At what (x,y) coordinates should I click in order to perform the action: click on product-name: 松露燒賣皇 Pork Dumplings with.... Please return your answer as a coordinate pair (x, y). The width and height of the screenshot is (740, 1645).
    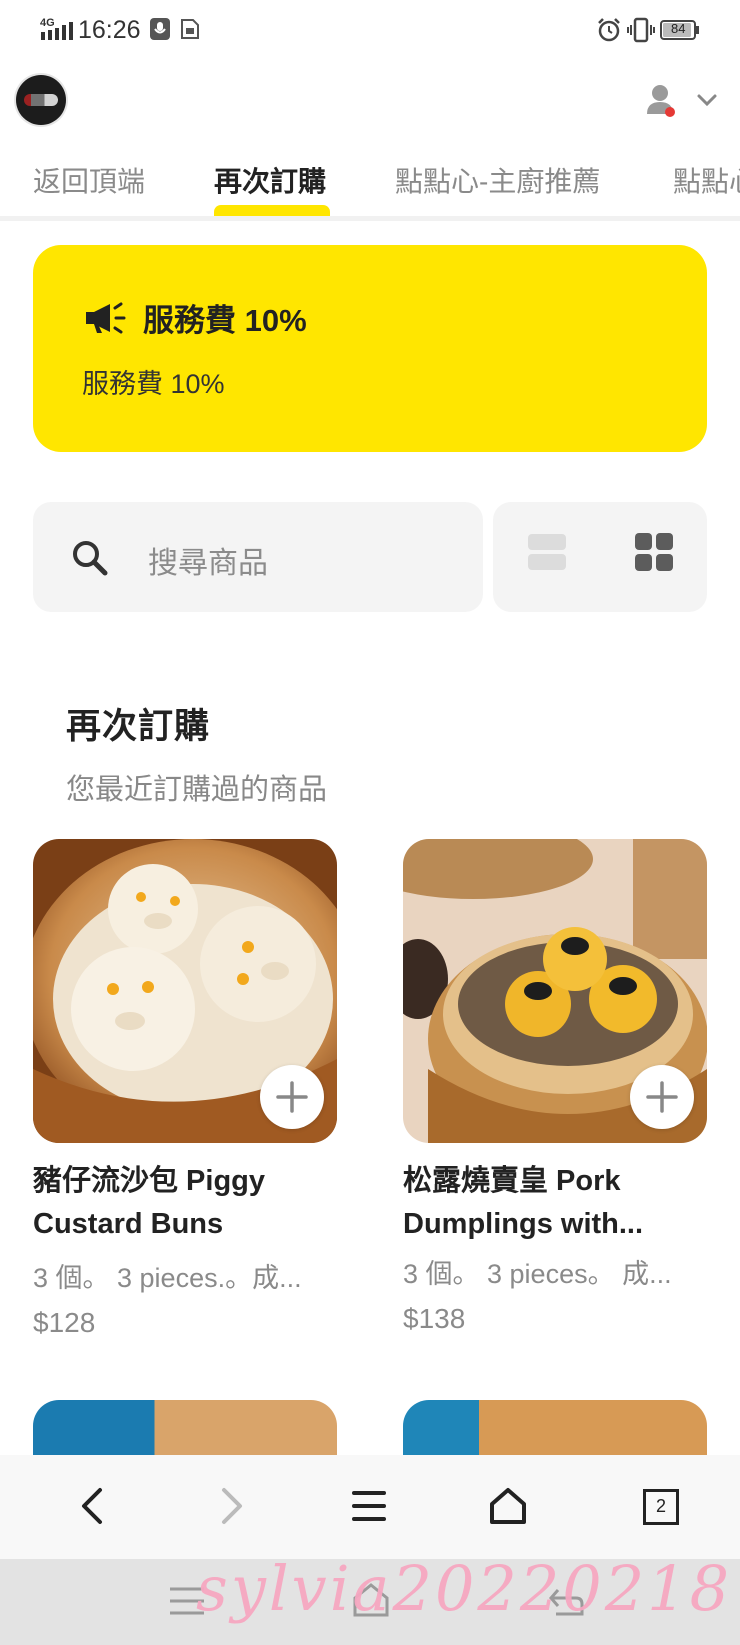
    Looking at the image, I should click on (523, 1202).